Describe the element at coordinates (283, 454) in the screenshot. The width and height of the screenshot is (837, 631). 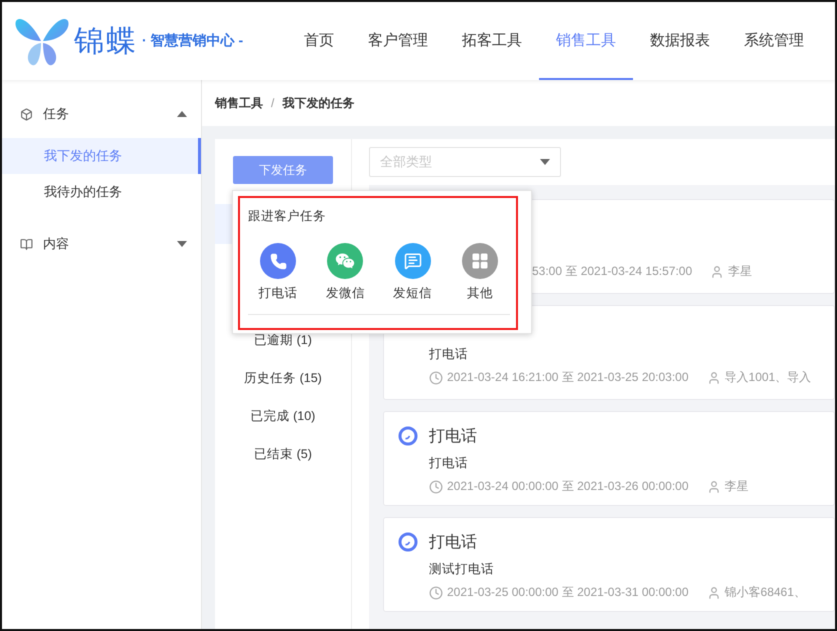
I see `status-filter: 已结束 (5)` at that location.